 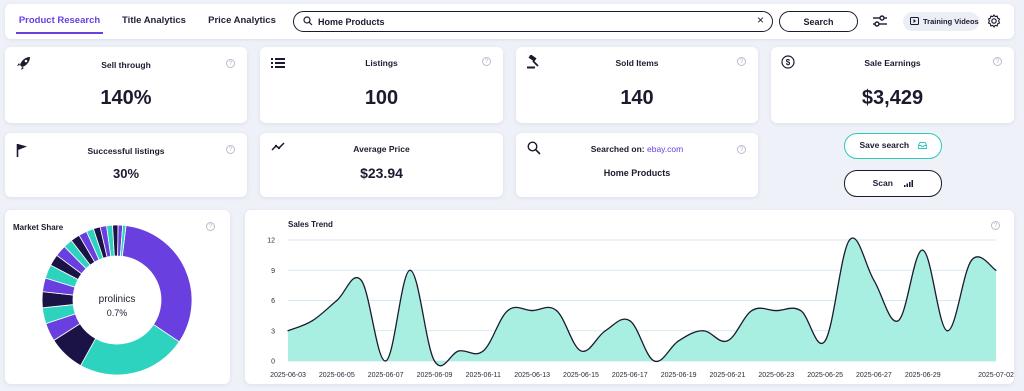 I want to click on sold-items-value: 140, so click(x=637, y=98).